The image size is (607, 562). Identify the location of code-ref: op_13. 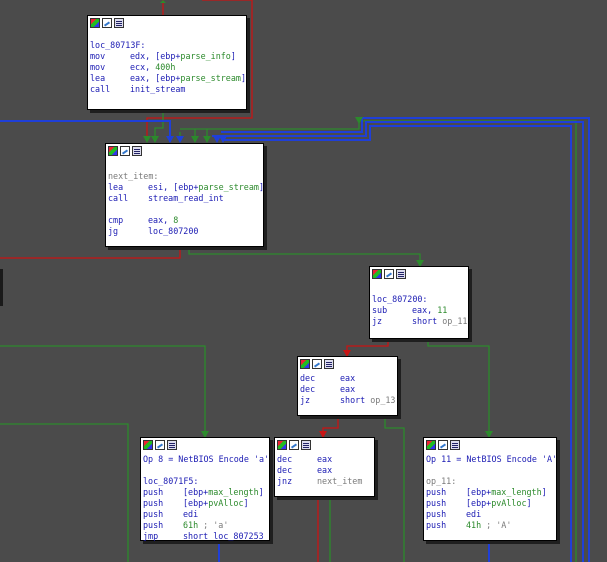
(382, 400).